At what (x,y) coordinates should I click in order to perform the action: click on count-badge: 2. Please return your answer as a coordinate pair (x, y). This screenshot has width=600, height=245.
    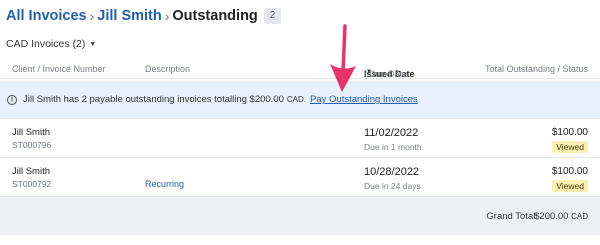
    Looking at the image, I should click on (272, 16).